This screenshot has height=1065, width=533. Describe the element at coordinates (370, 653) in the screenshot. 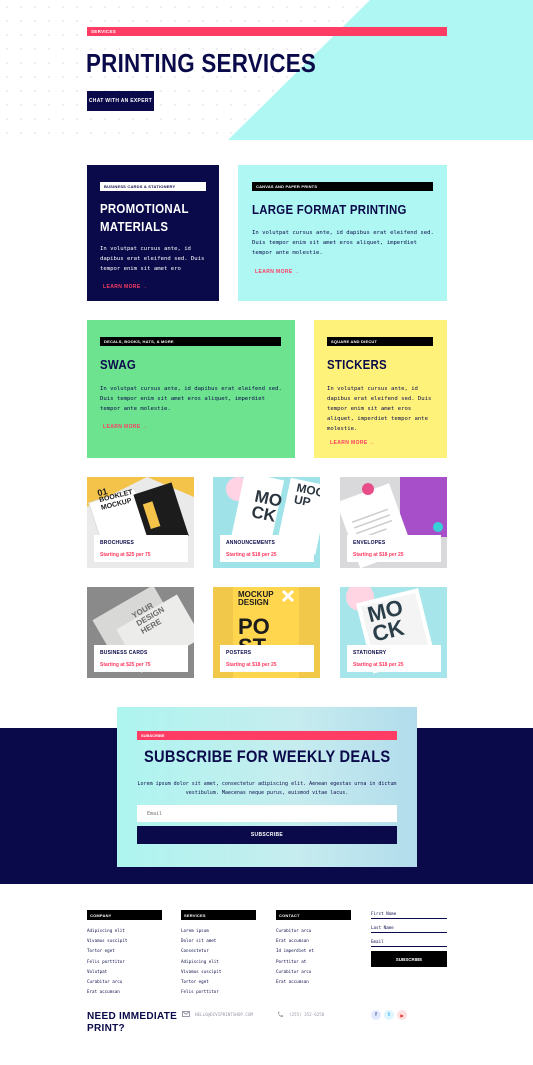

I see `product-name: STATIONERY` at that location.